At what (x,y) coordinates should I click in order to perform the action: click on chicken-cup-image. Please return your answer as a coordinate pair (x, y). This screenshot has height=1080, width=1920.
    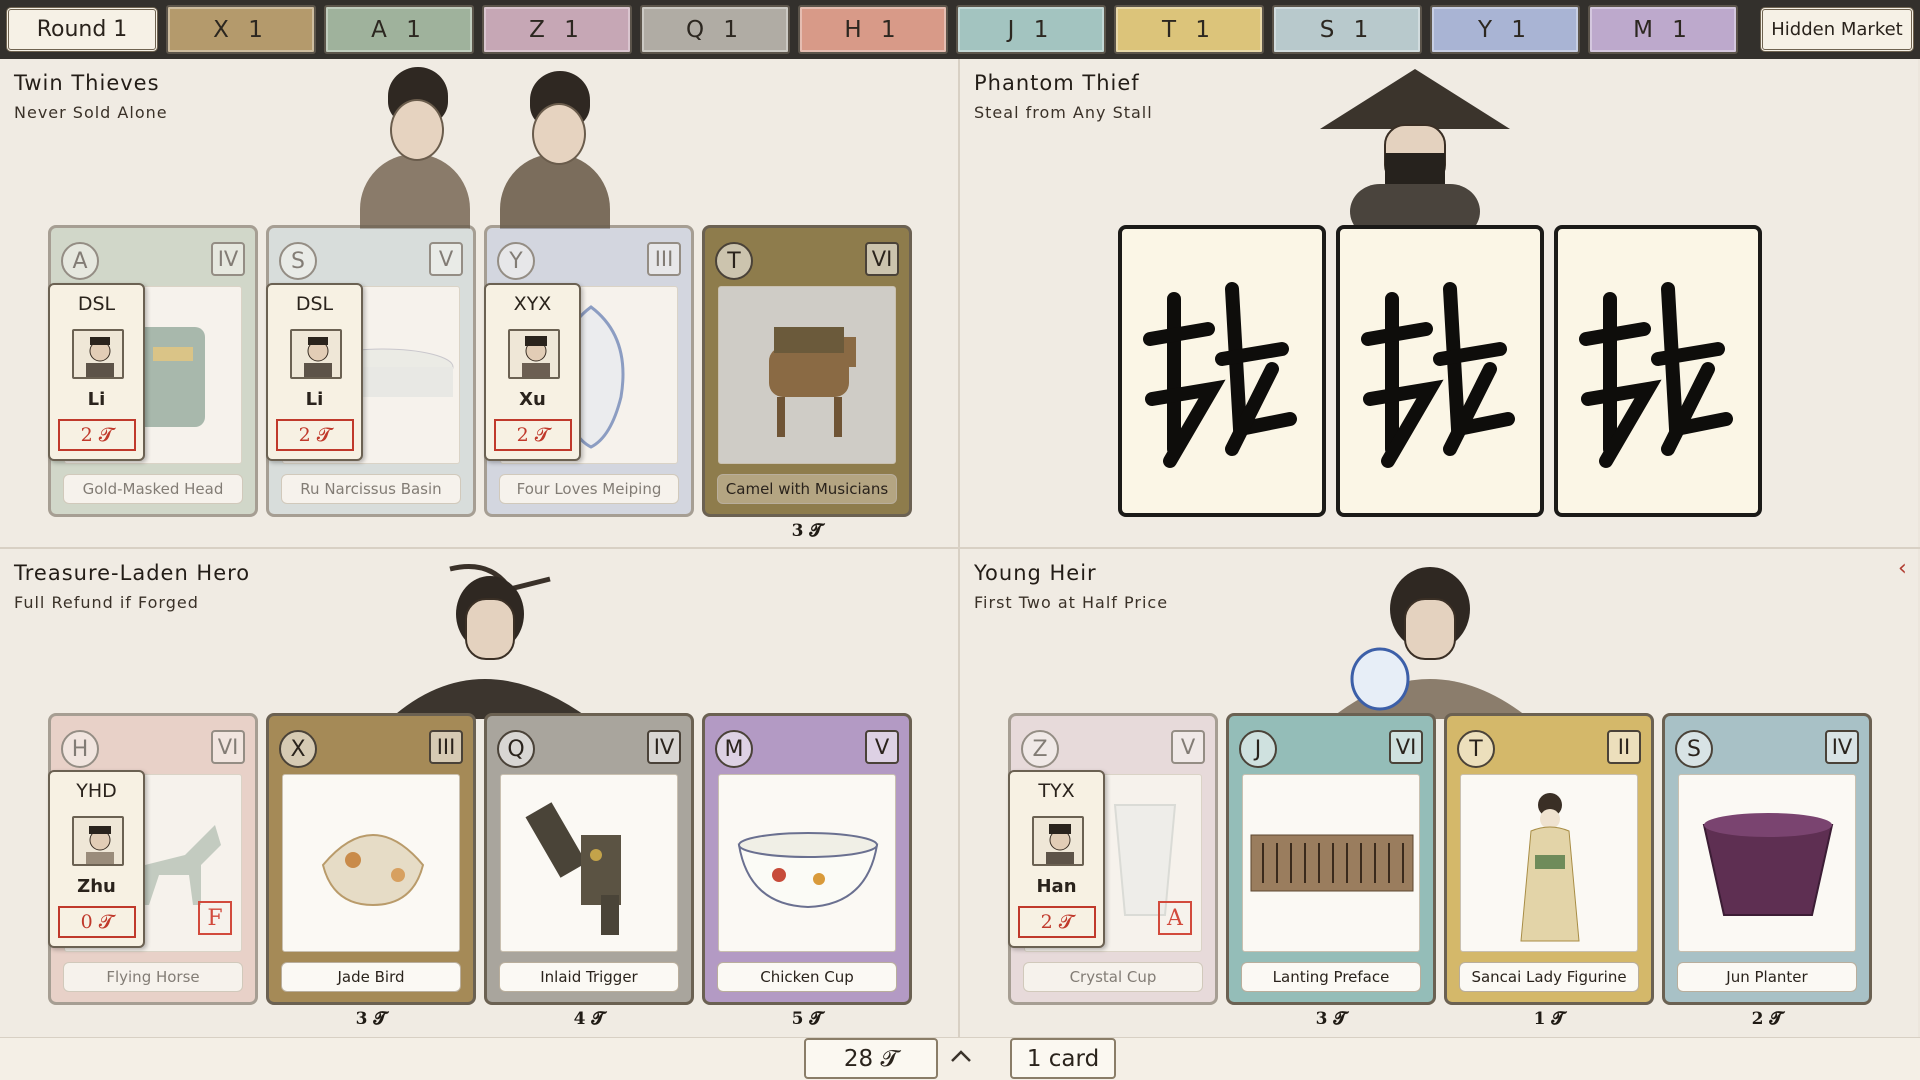
    Looking at the image, I should click on (807, 863).